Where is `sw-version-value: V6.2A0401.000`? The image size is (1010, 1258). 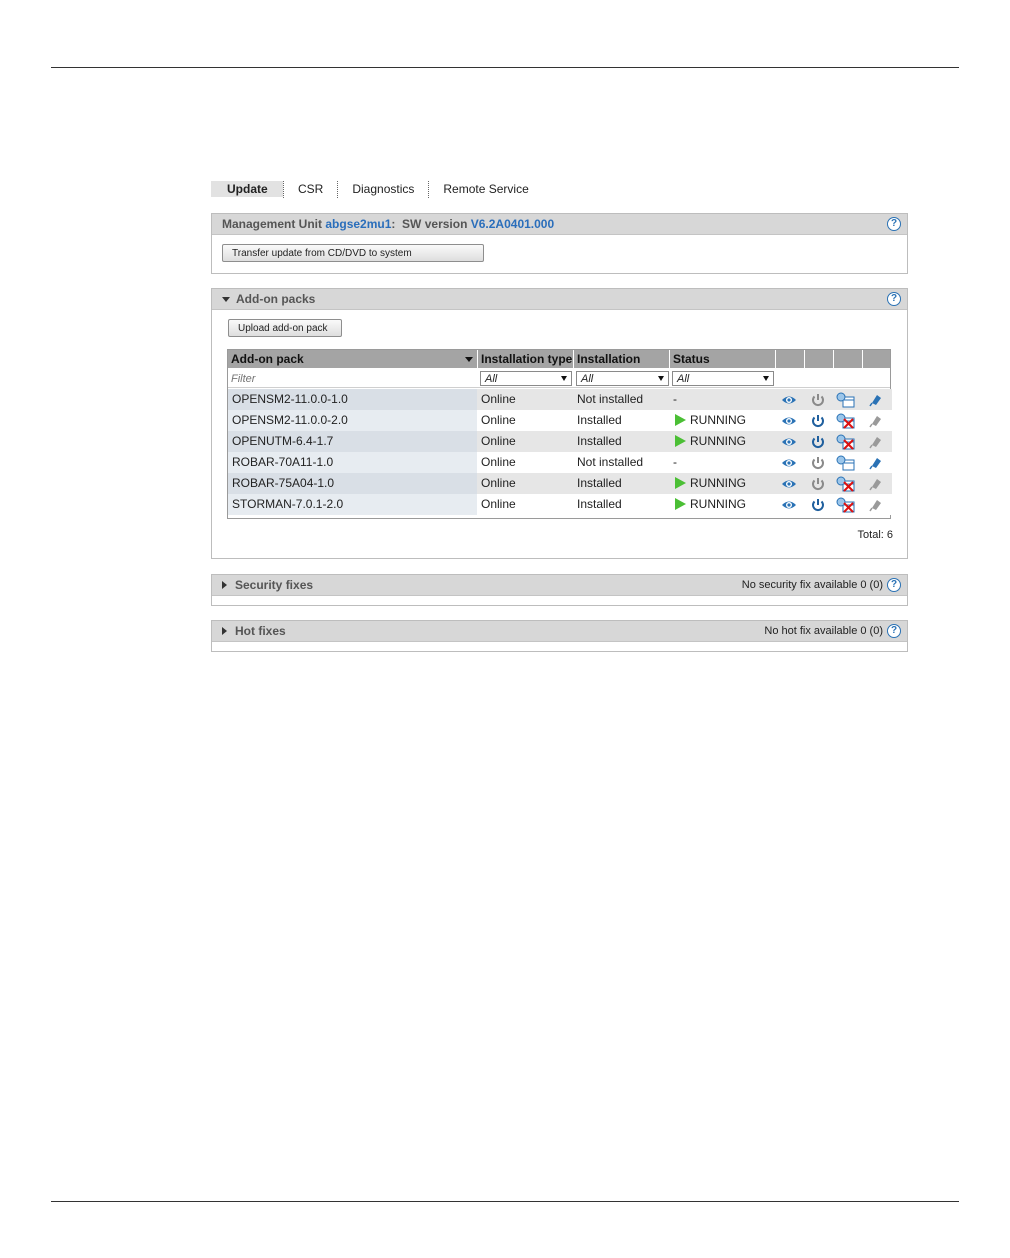 sw-version-value: V6.2A0401.000 is located at coordinates (512, 224).